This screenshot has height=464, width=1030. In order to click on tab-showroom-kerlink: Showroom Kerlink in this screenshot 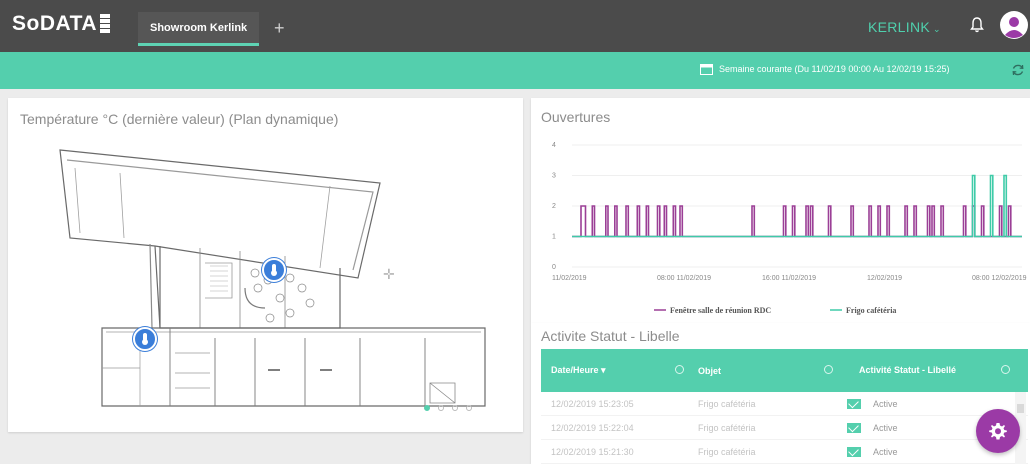, I will do `click(199, 29)`.